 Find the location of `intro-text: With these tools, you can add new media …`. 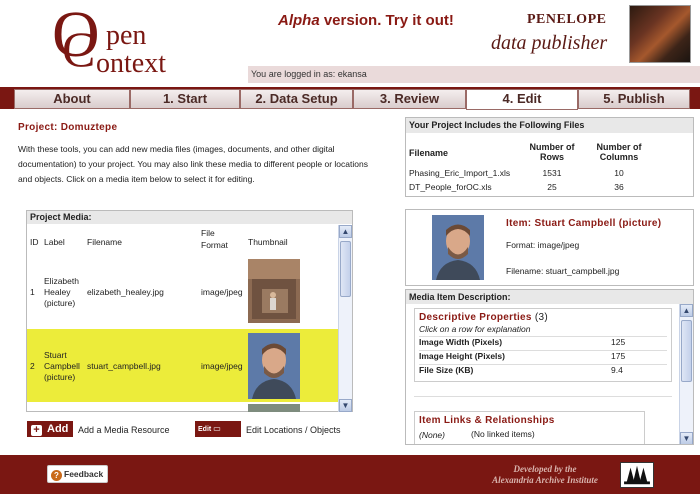

intro-text: With these tools, you can add new media … is located at coordinates (193, 164).